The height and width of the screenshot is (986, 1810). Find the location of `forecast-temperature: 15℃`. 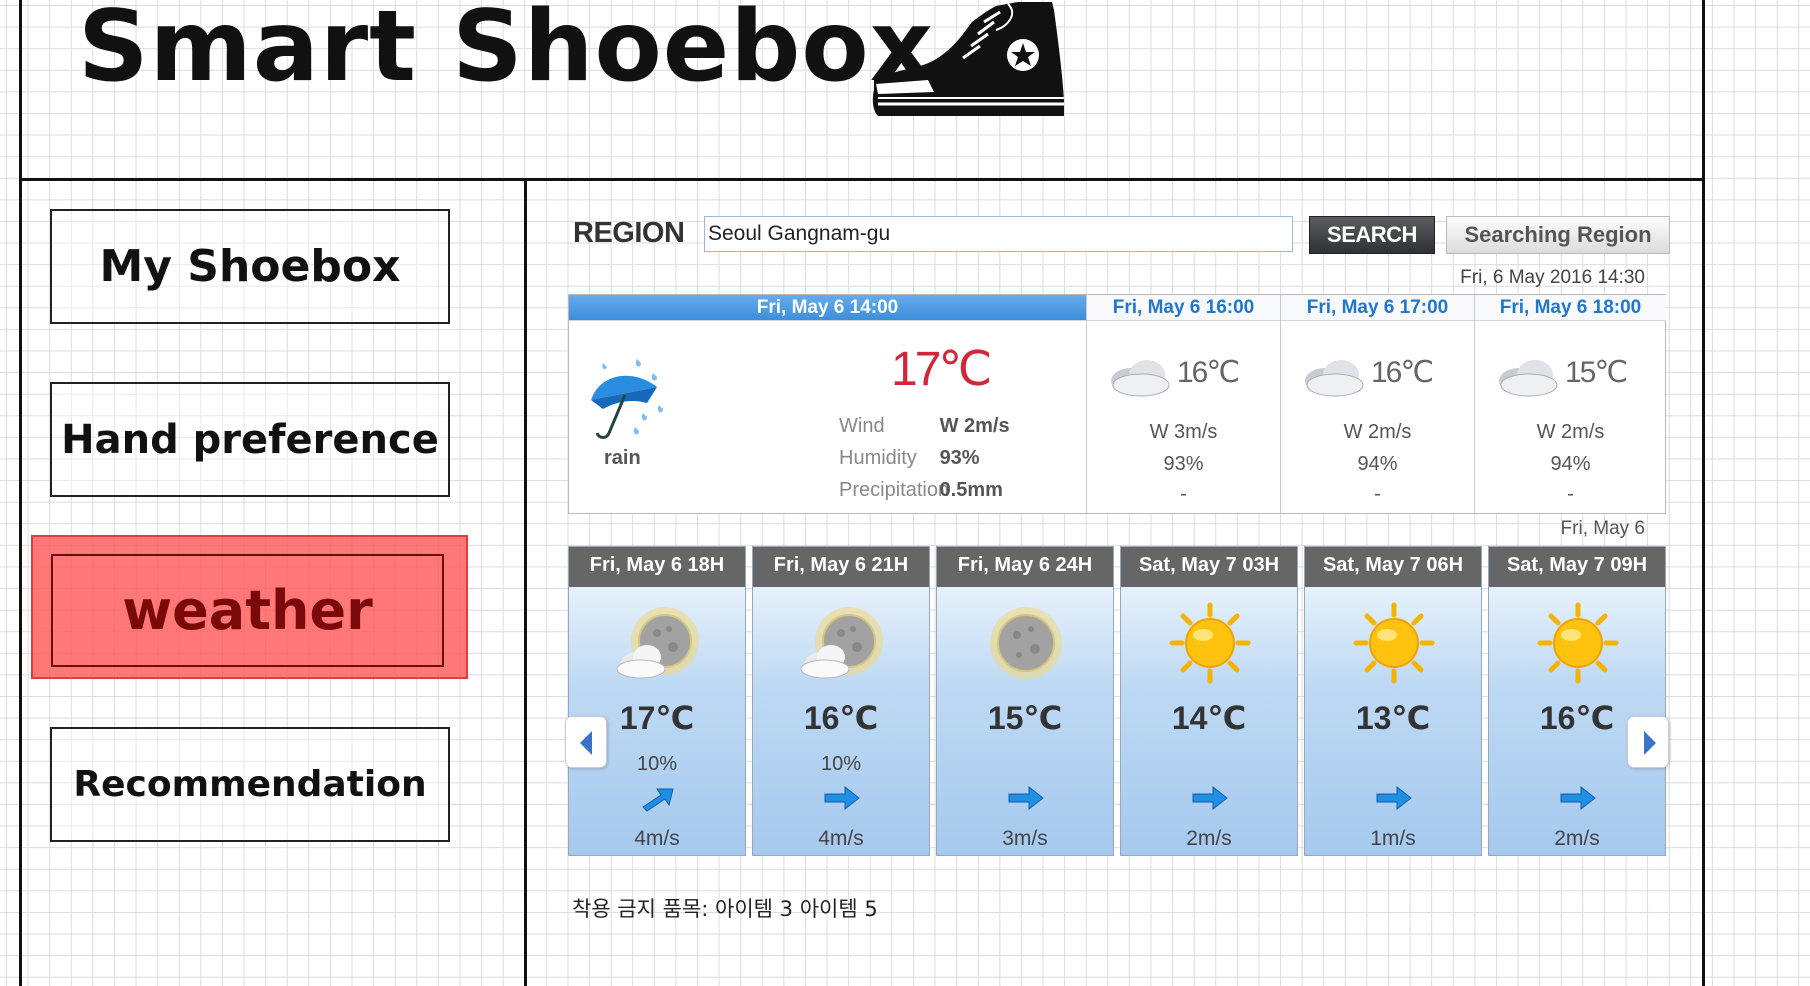

forecast-temperature: 15℃ is located at coordinates (1025, 718).